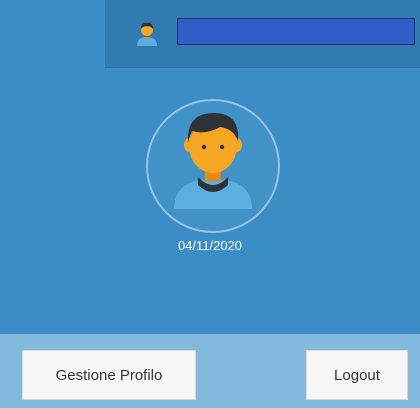  Describe the element at coordinates (109, 375) in the screenshot. I see `manage-profile-button: Gestione Profilo` at that location.